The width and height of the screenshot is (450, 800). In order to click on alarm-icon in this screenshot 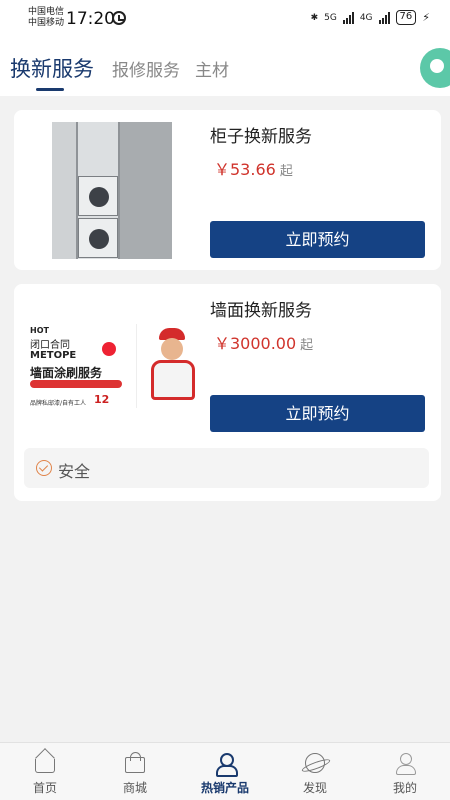, I will do `click(119, 18)`.